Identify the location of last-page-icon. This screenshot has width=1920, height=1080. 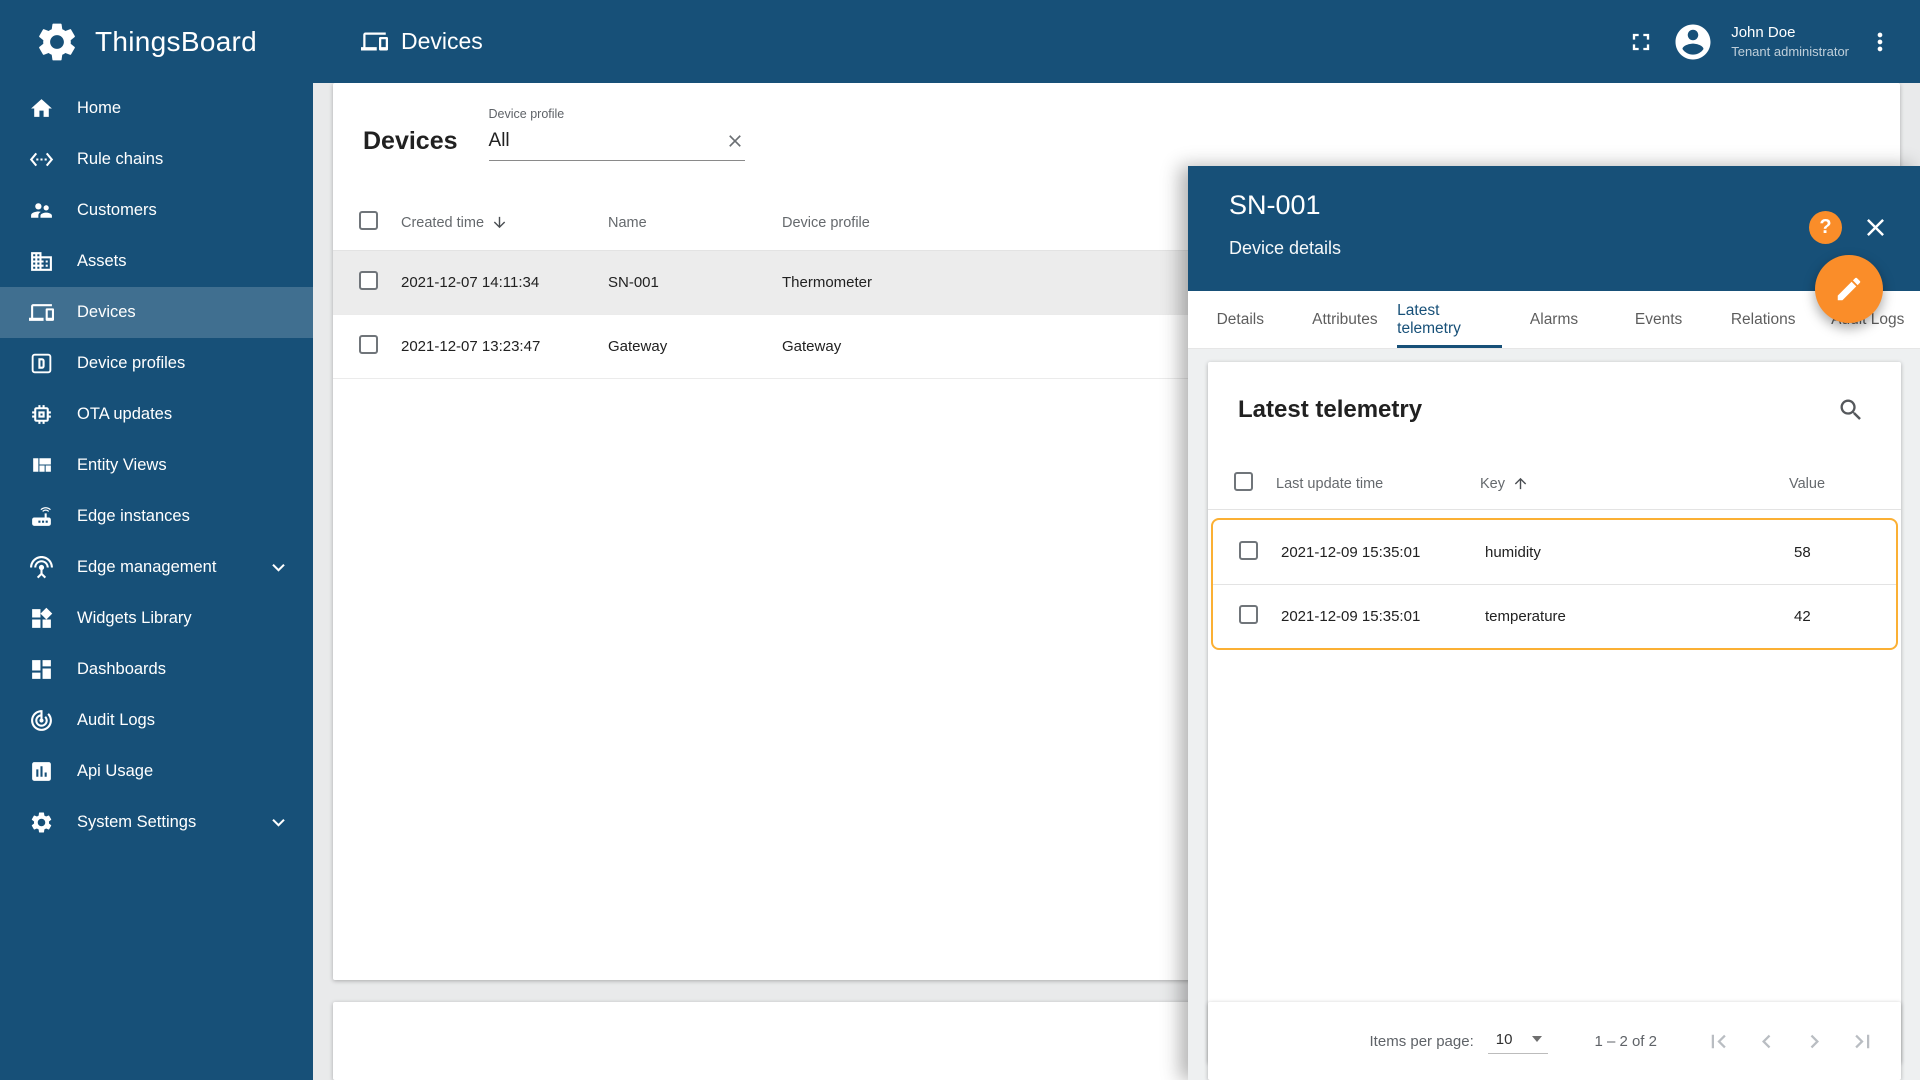
(1861, 1041).